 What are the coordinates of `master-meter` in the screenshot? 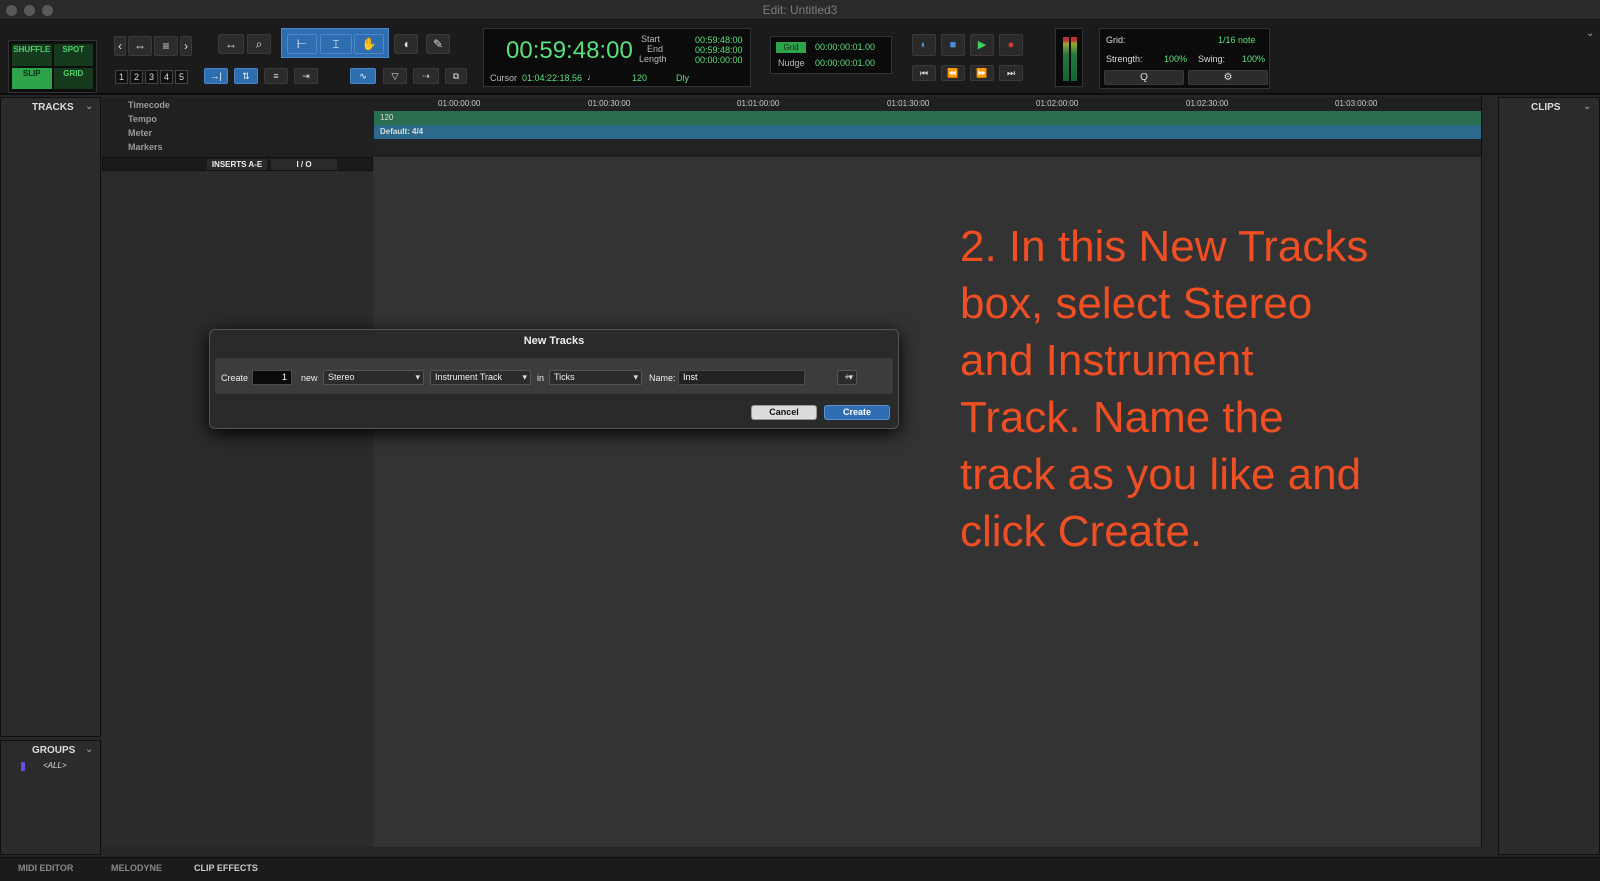 It's located at (1069, 57).